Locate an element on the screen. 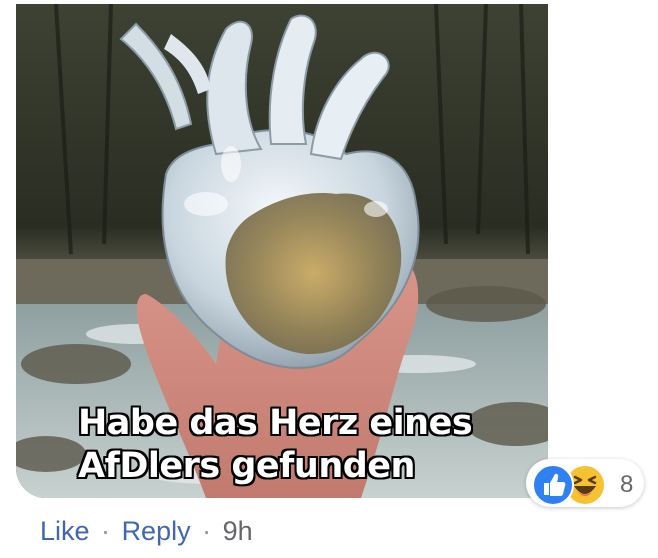  meme-caption-line-1: Habe das Herz eines is located at coordinates (275, 423).